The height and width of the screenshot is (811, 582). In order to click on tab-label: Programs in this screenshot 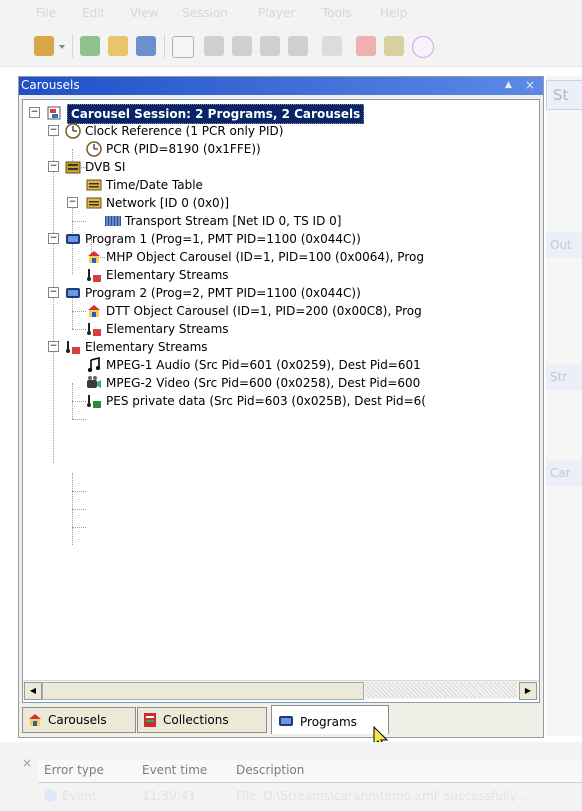, I will do `click(328, 722)`.